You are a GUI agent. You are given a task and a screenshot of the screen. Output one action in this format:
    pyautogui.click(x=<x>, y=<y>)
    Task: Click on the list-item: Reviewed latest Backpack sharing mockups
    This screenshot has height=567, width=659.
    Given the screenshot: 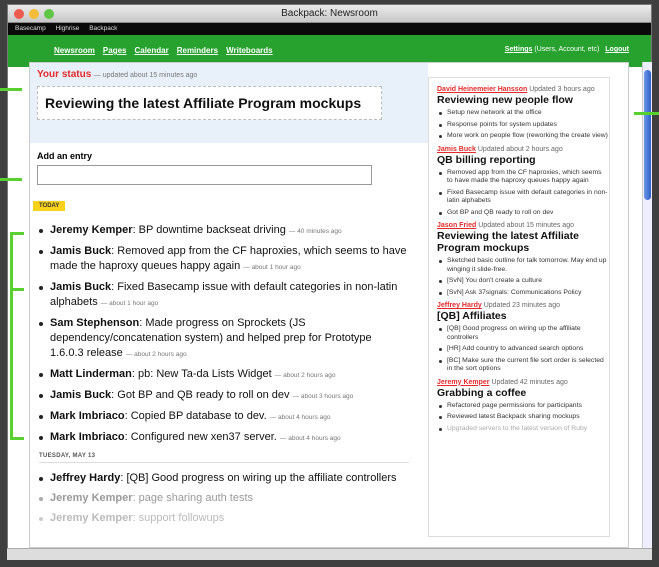 What is the action you would take?
    pyautogui.click(x=523, y=417)
    